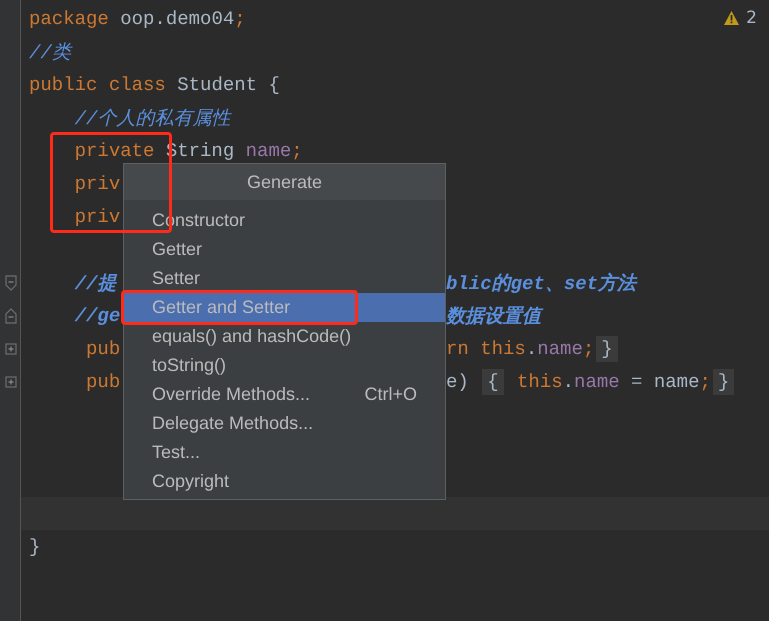 This screenshot has height=621, width=769. Describe the element at coordinates (284, 278) in the screenshot. I see `menu-item: Setter` at that location.